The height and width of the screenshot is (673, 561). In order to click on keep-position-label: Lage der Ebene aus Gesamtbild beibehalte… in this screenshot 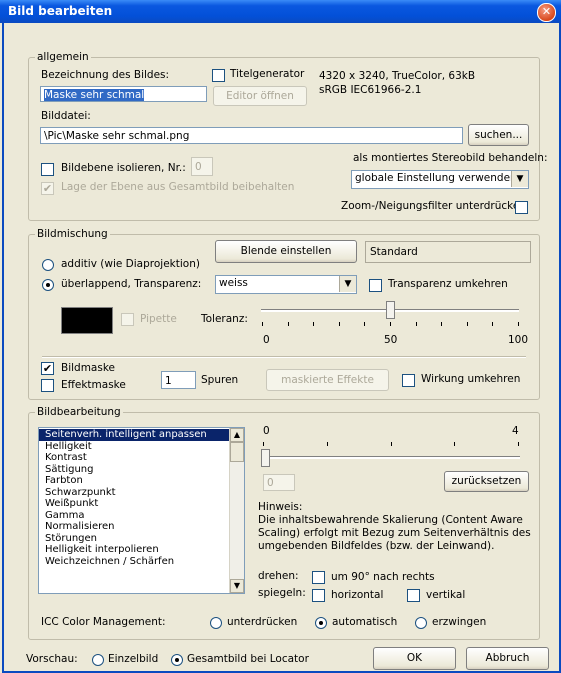, I will do `click(178, 187)`.